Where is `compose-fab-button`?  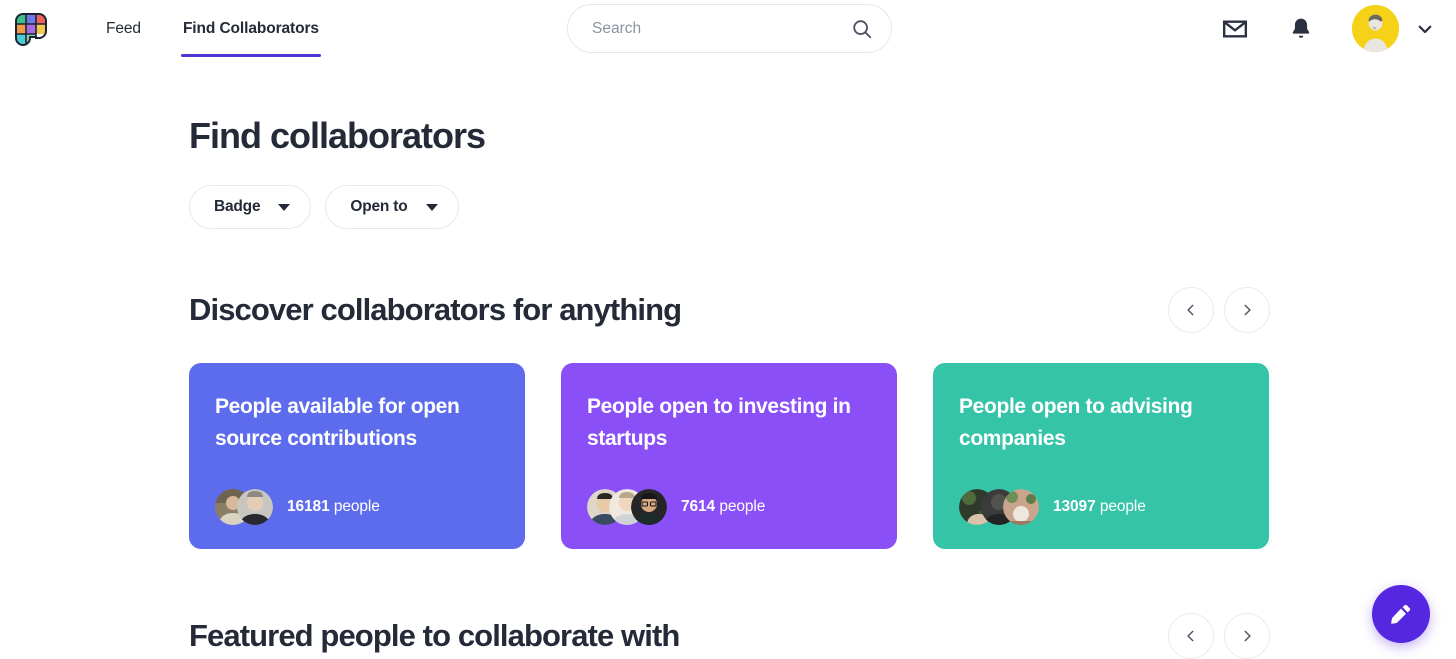
compose-fab-button is located at coordinates (1401, 614).